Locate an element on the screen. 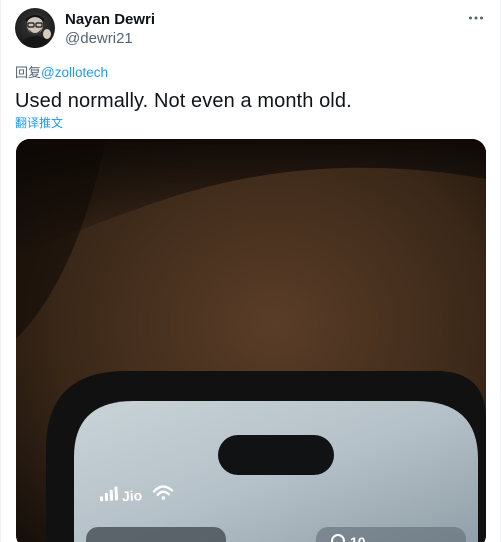 The height and width of the screenshot is (542, 501). avatar is located at coordinates (35, 28).